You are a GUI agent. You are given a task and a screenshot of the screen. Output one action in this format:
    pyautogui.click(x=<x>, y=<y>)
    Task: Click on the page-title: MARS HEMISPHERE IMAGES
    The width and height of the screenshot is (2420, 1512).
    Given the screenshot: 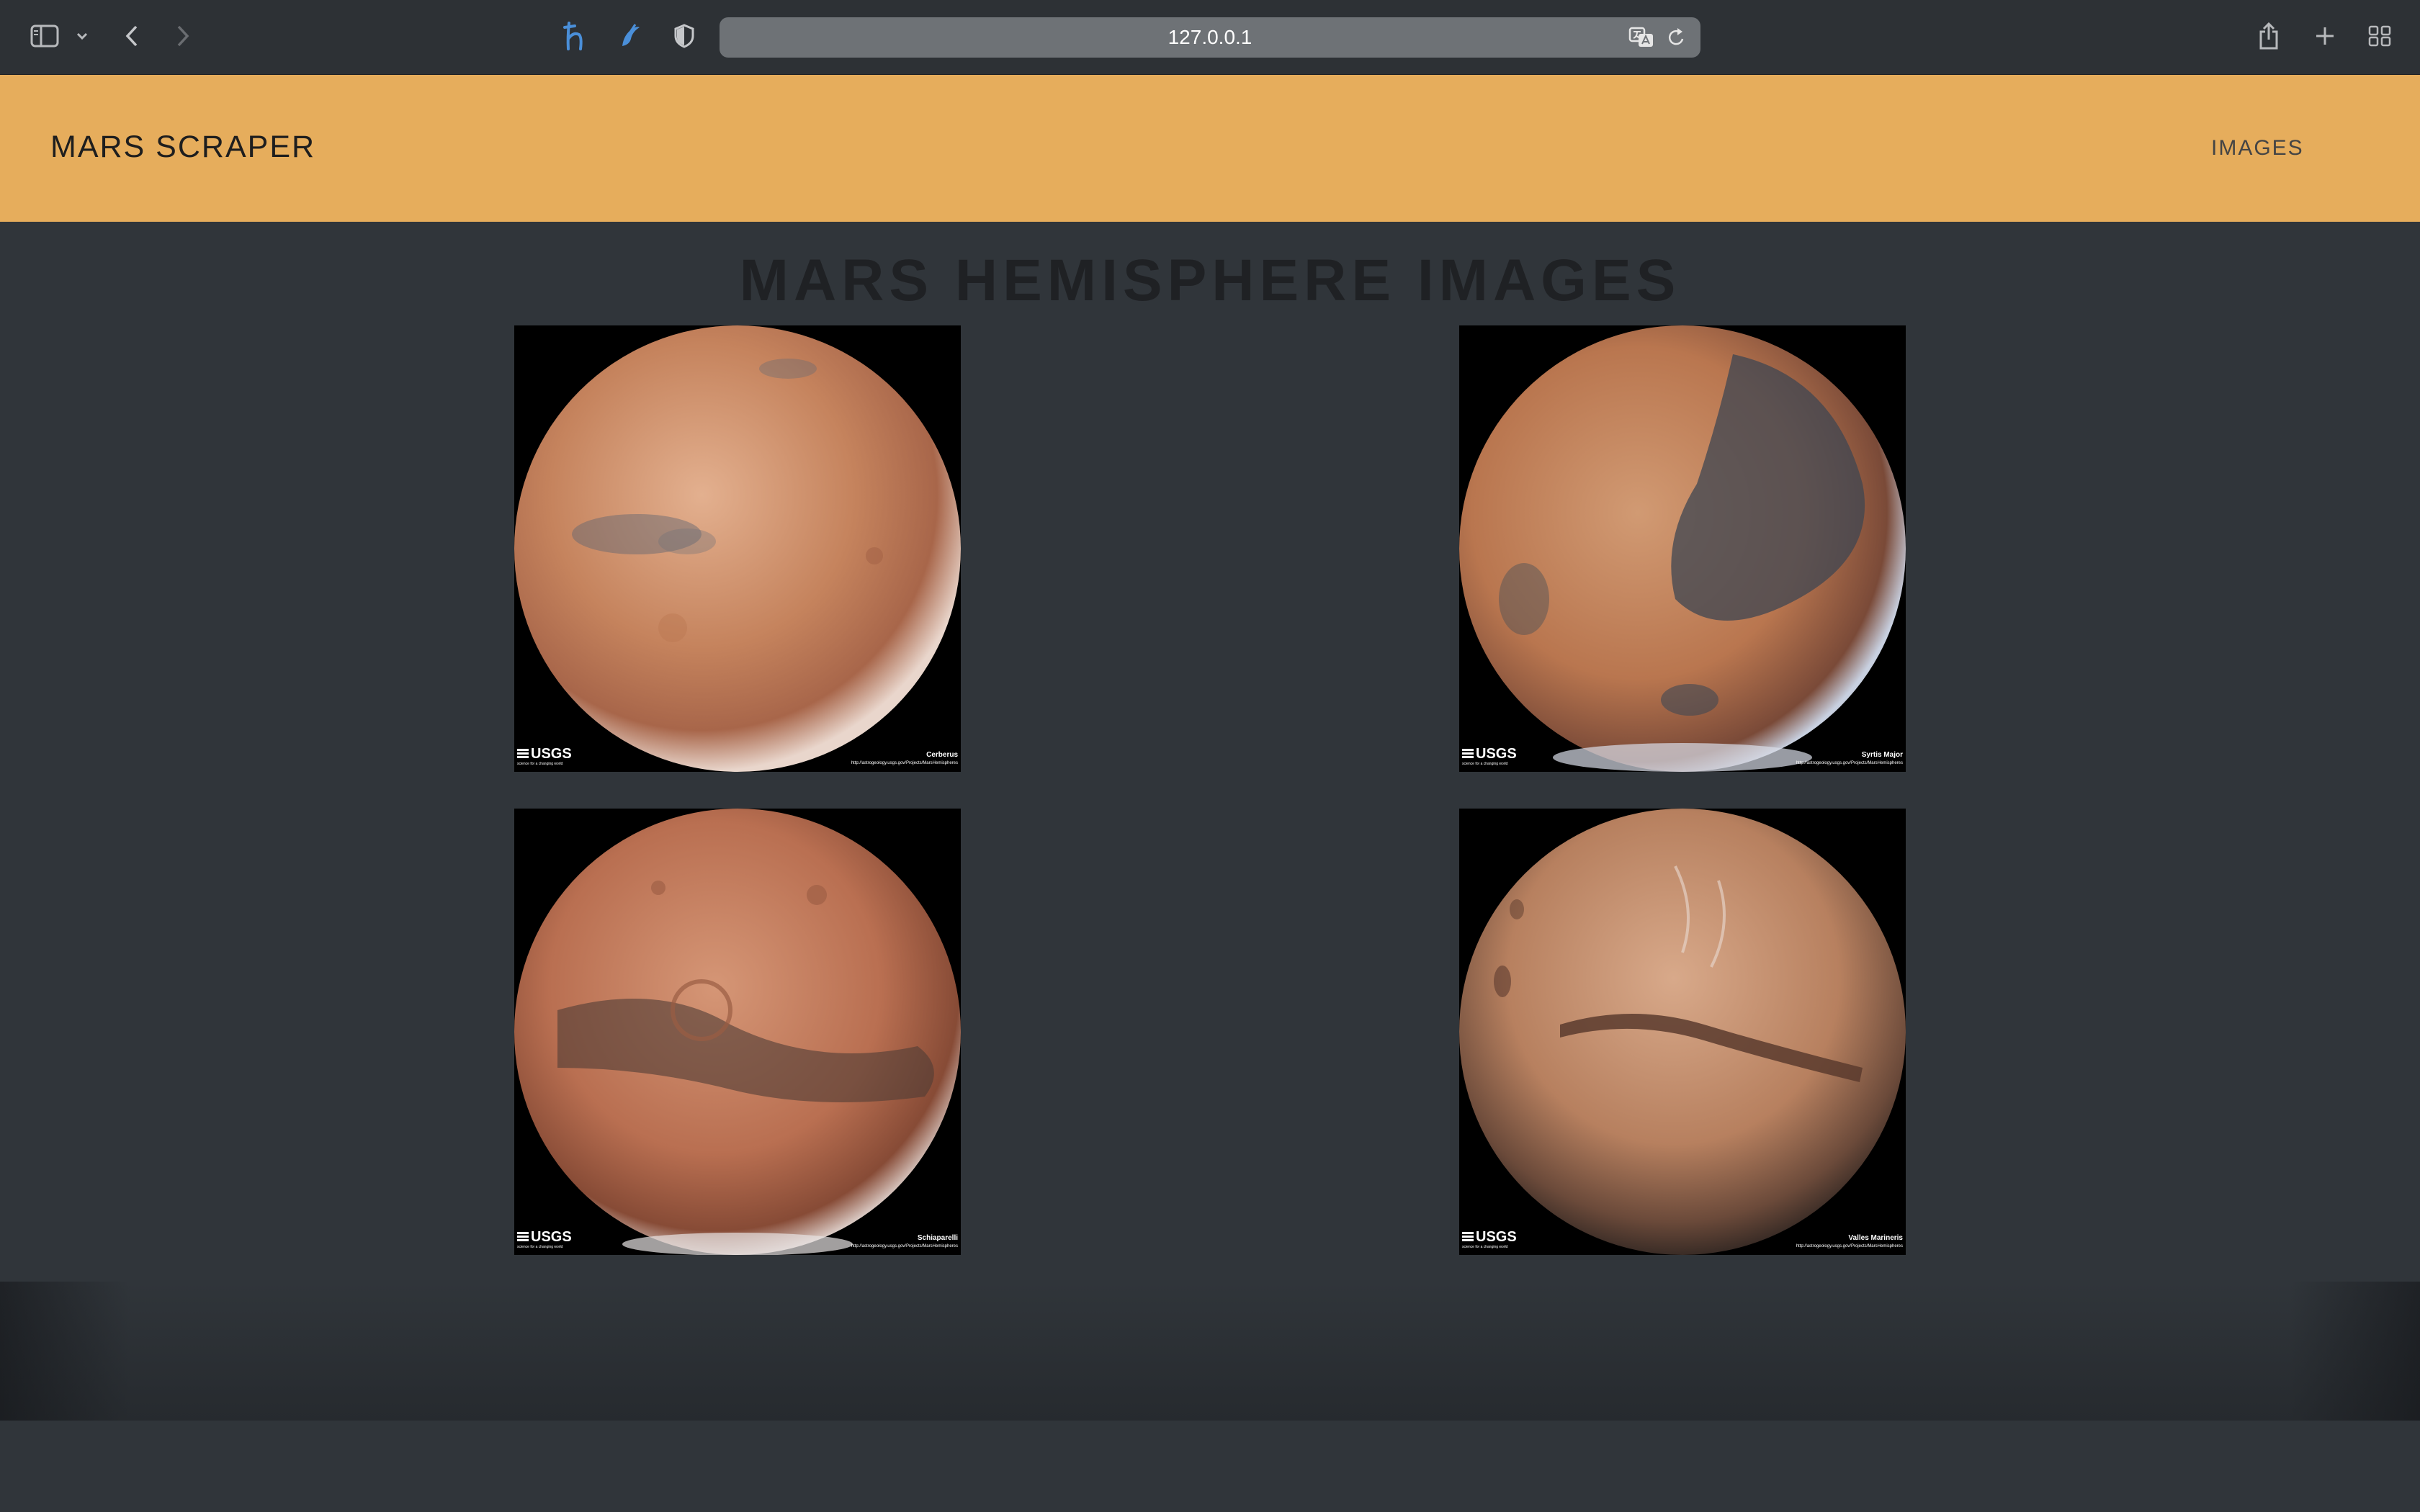 What is the action you would take?
    pyautogui.click(x=1210, y=280)
    